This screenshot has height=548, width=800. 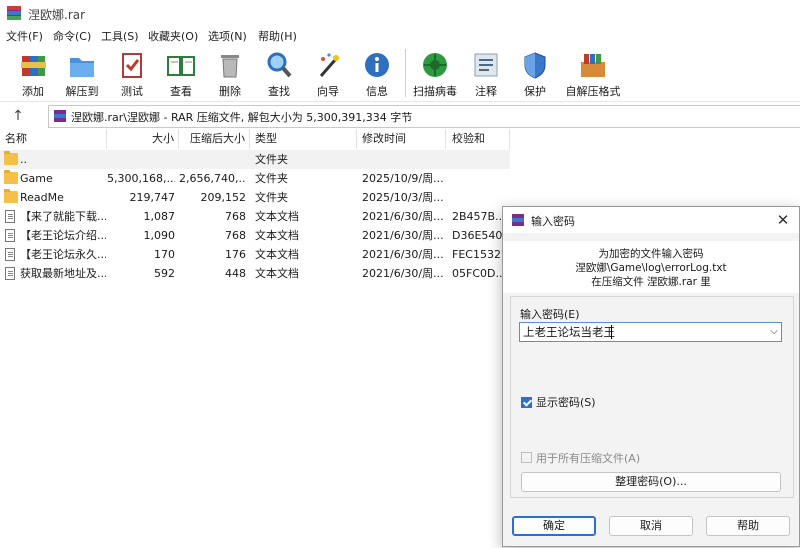 I want to click on test-button: 测试, so click(x=132, y=73).